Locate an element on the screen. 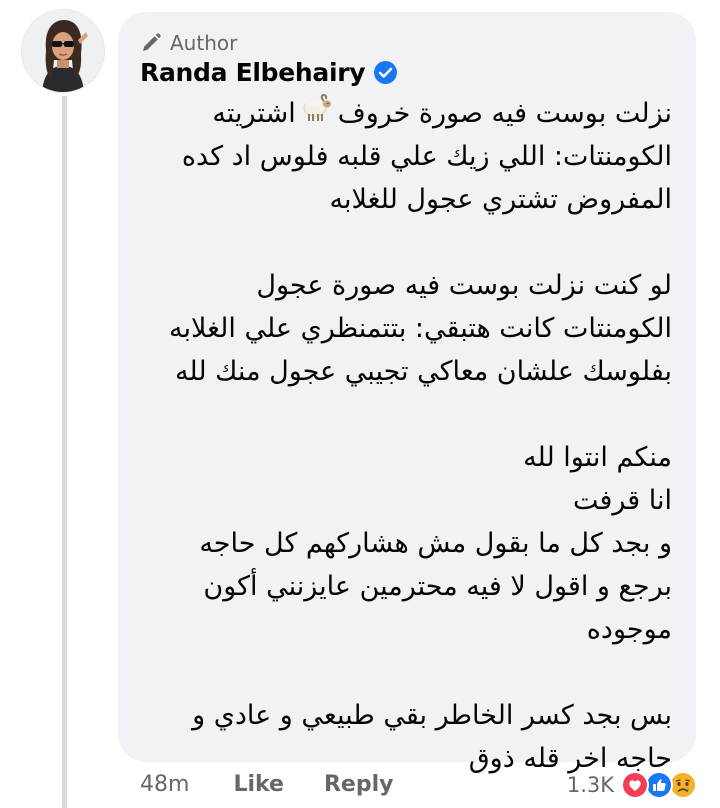  love-icon is located at coordinates (635, 785).